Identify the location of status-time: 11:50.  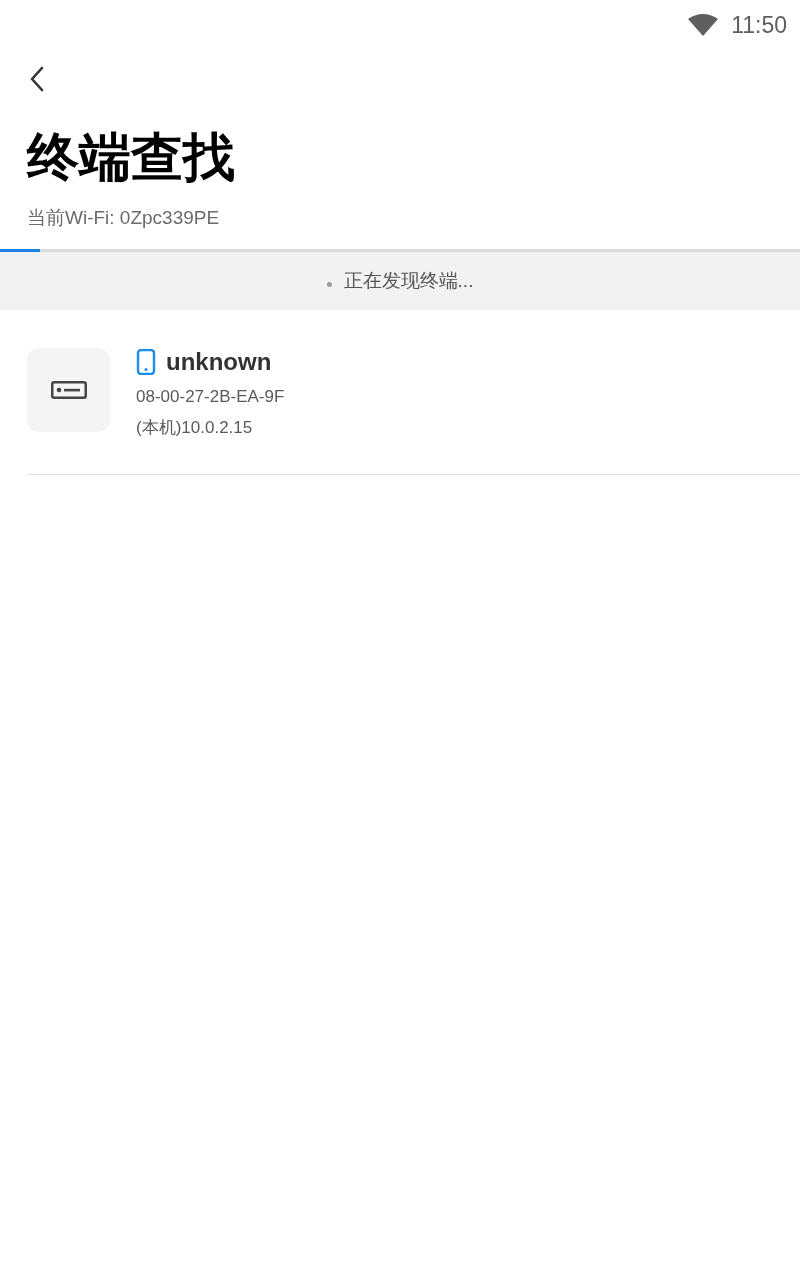
(759, 25).